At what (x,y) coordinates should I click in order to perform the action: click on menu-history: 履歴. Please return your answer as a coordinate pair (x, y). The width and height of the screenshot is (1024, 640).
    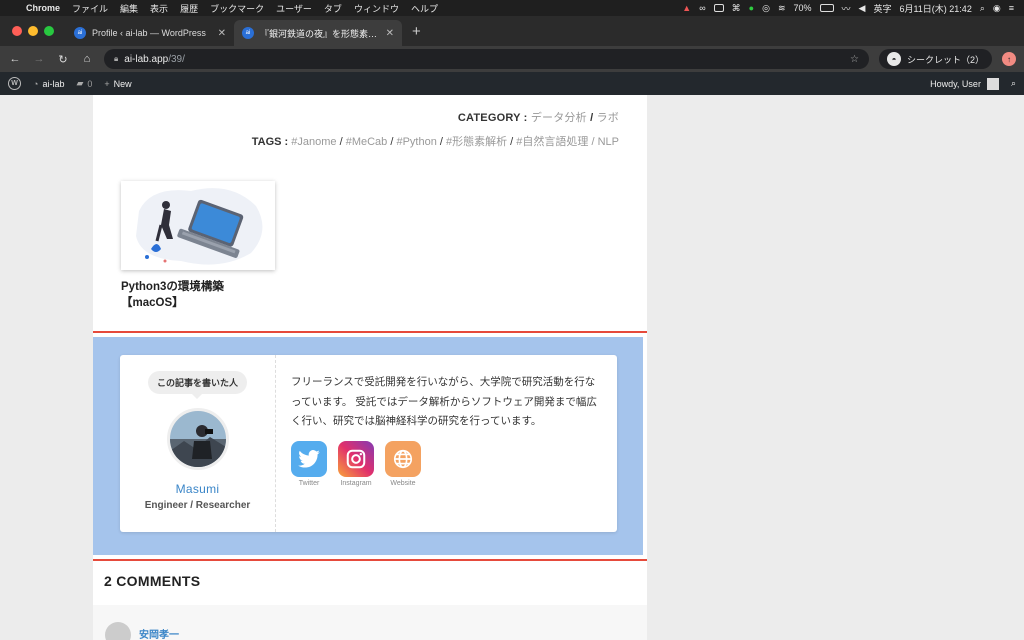
    Looking at the image, I should click on (189, 8).